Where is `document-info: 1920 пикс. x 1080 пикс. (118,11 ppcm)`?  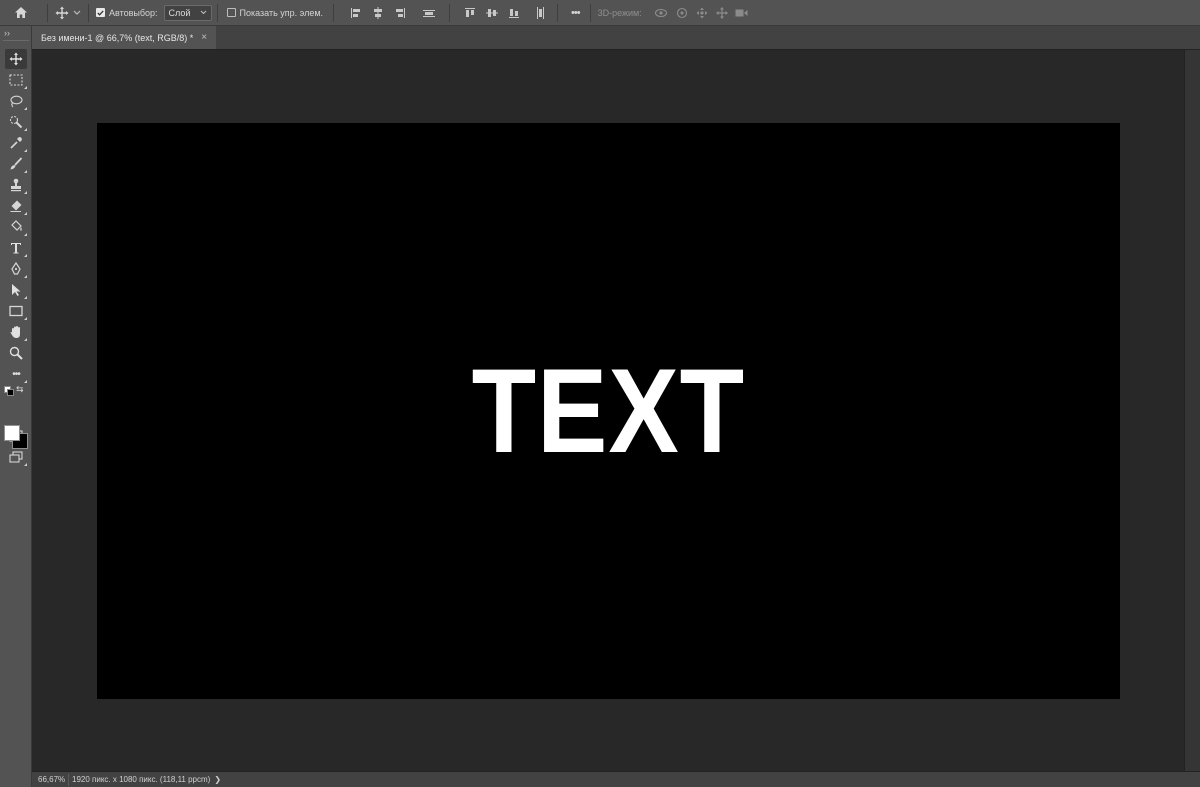 document-info: 1920 пикс. x 1080 пикс. (118,11 ppcm) is located at coordinates (141, 779).